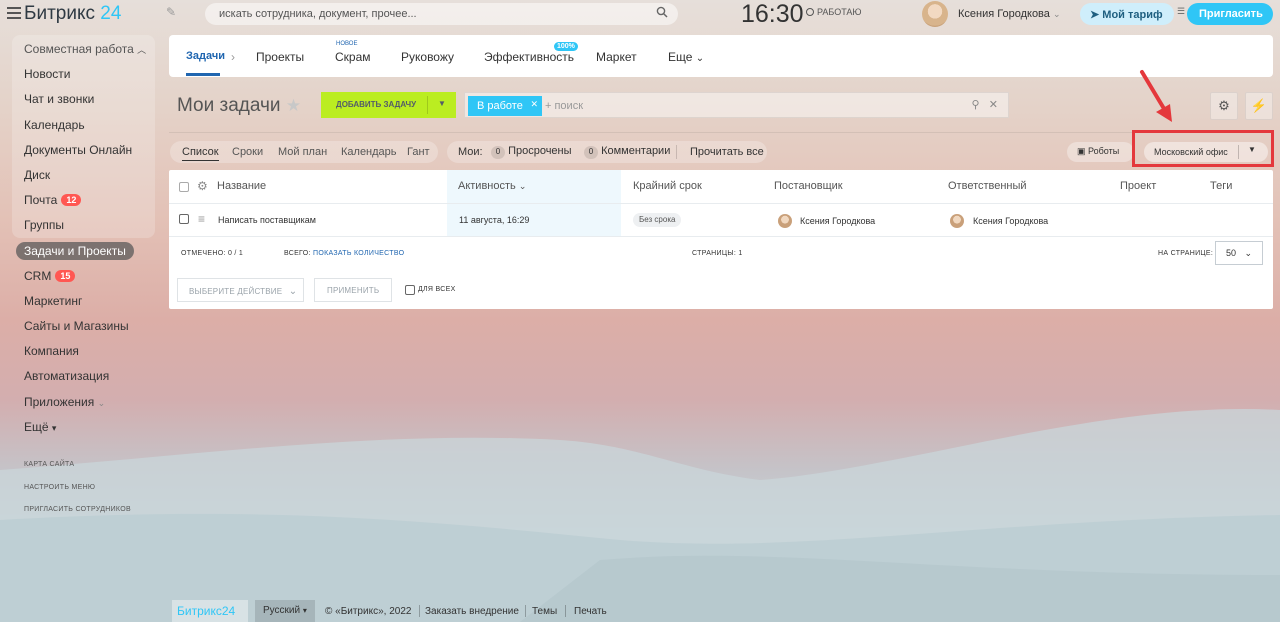 This screenshot has width=1280, height=622. I want to click on work-status: РАБОТАЮ, so click(834, 12).